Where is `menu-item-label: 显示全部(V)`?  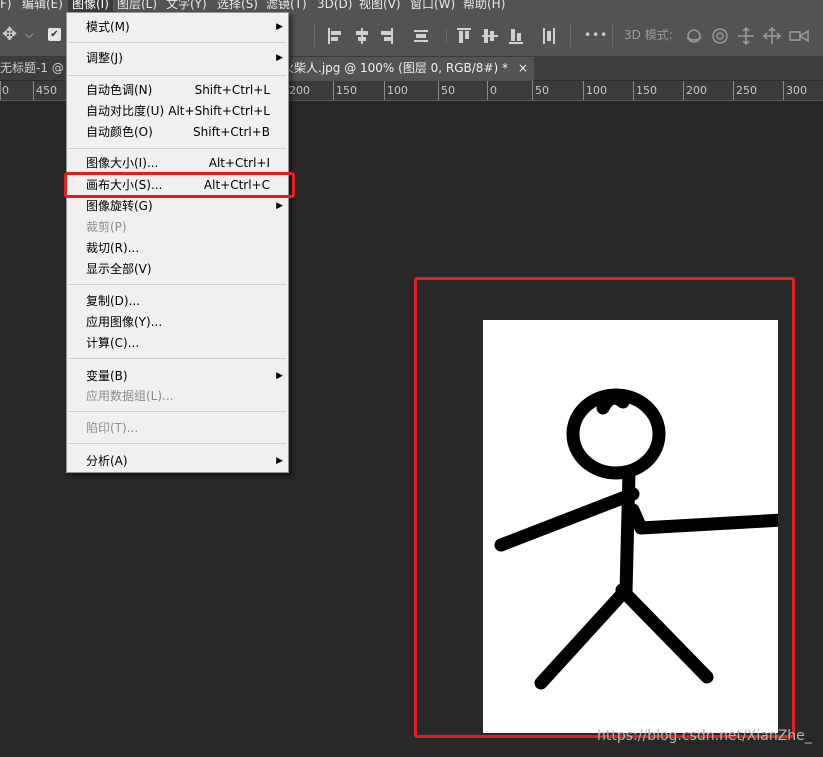
menu-item-label: 显示全部(V) is located at coordinates (119, 269).